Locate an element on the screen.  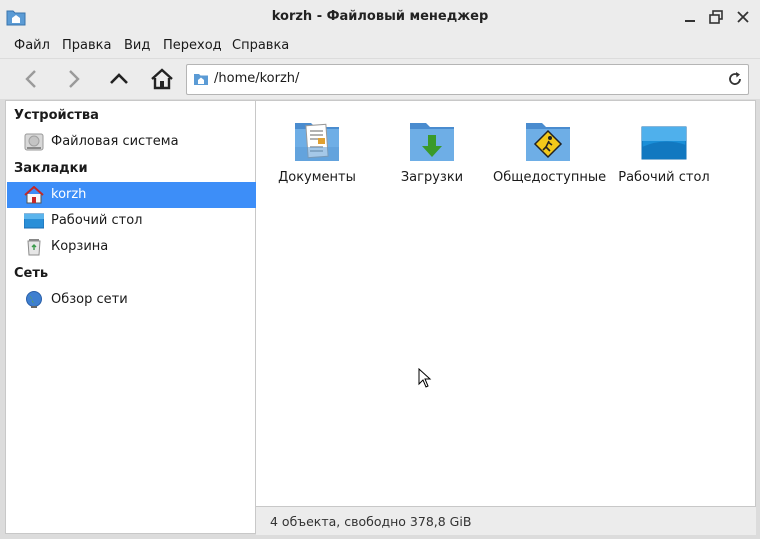
file-item-documents: Документы is located at coordinates (317, 149).